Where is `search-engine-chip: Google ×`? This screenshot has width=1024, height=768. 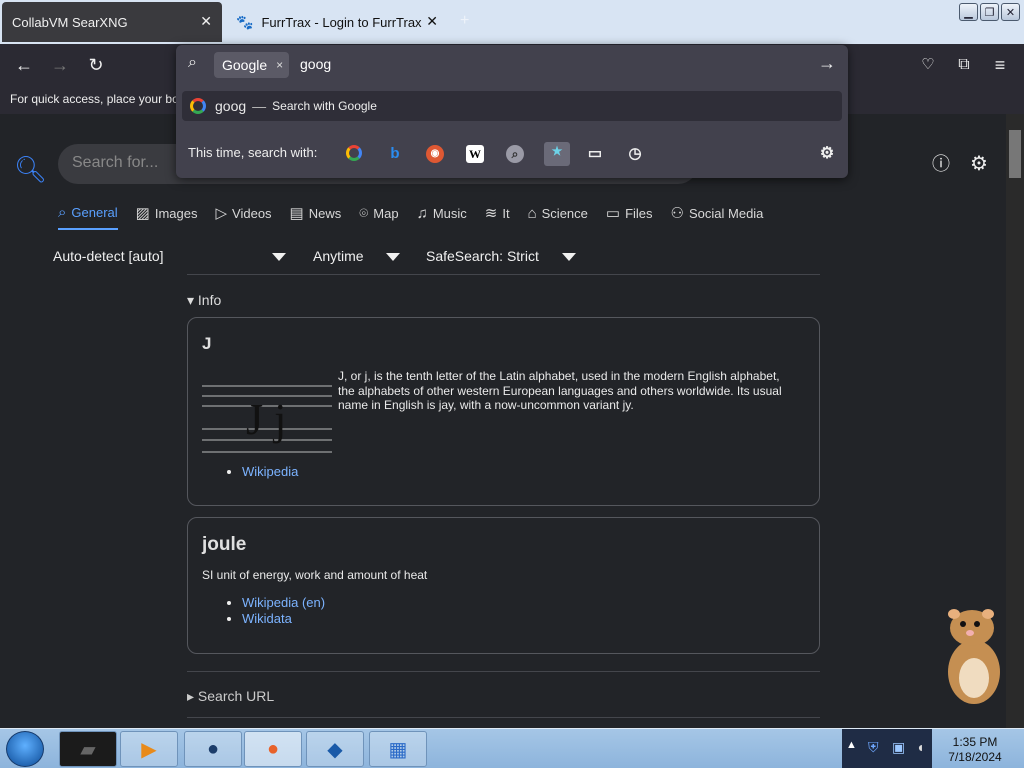 search-engine-chip: Google × is located at coordinates (252, 65).